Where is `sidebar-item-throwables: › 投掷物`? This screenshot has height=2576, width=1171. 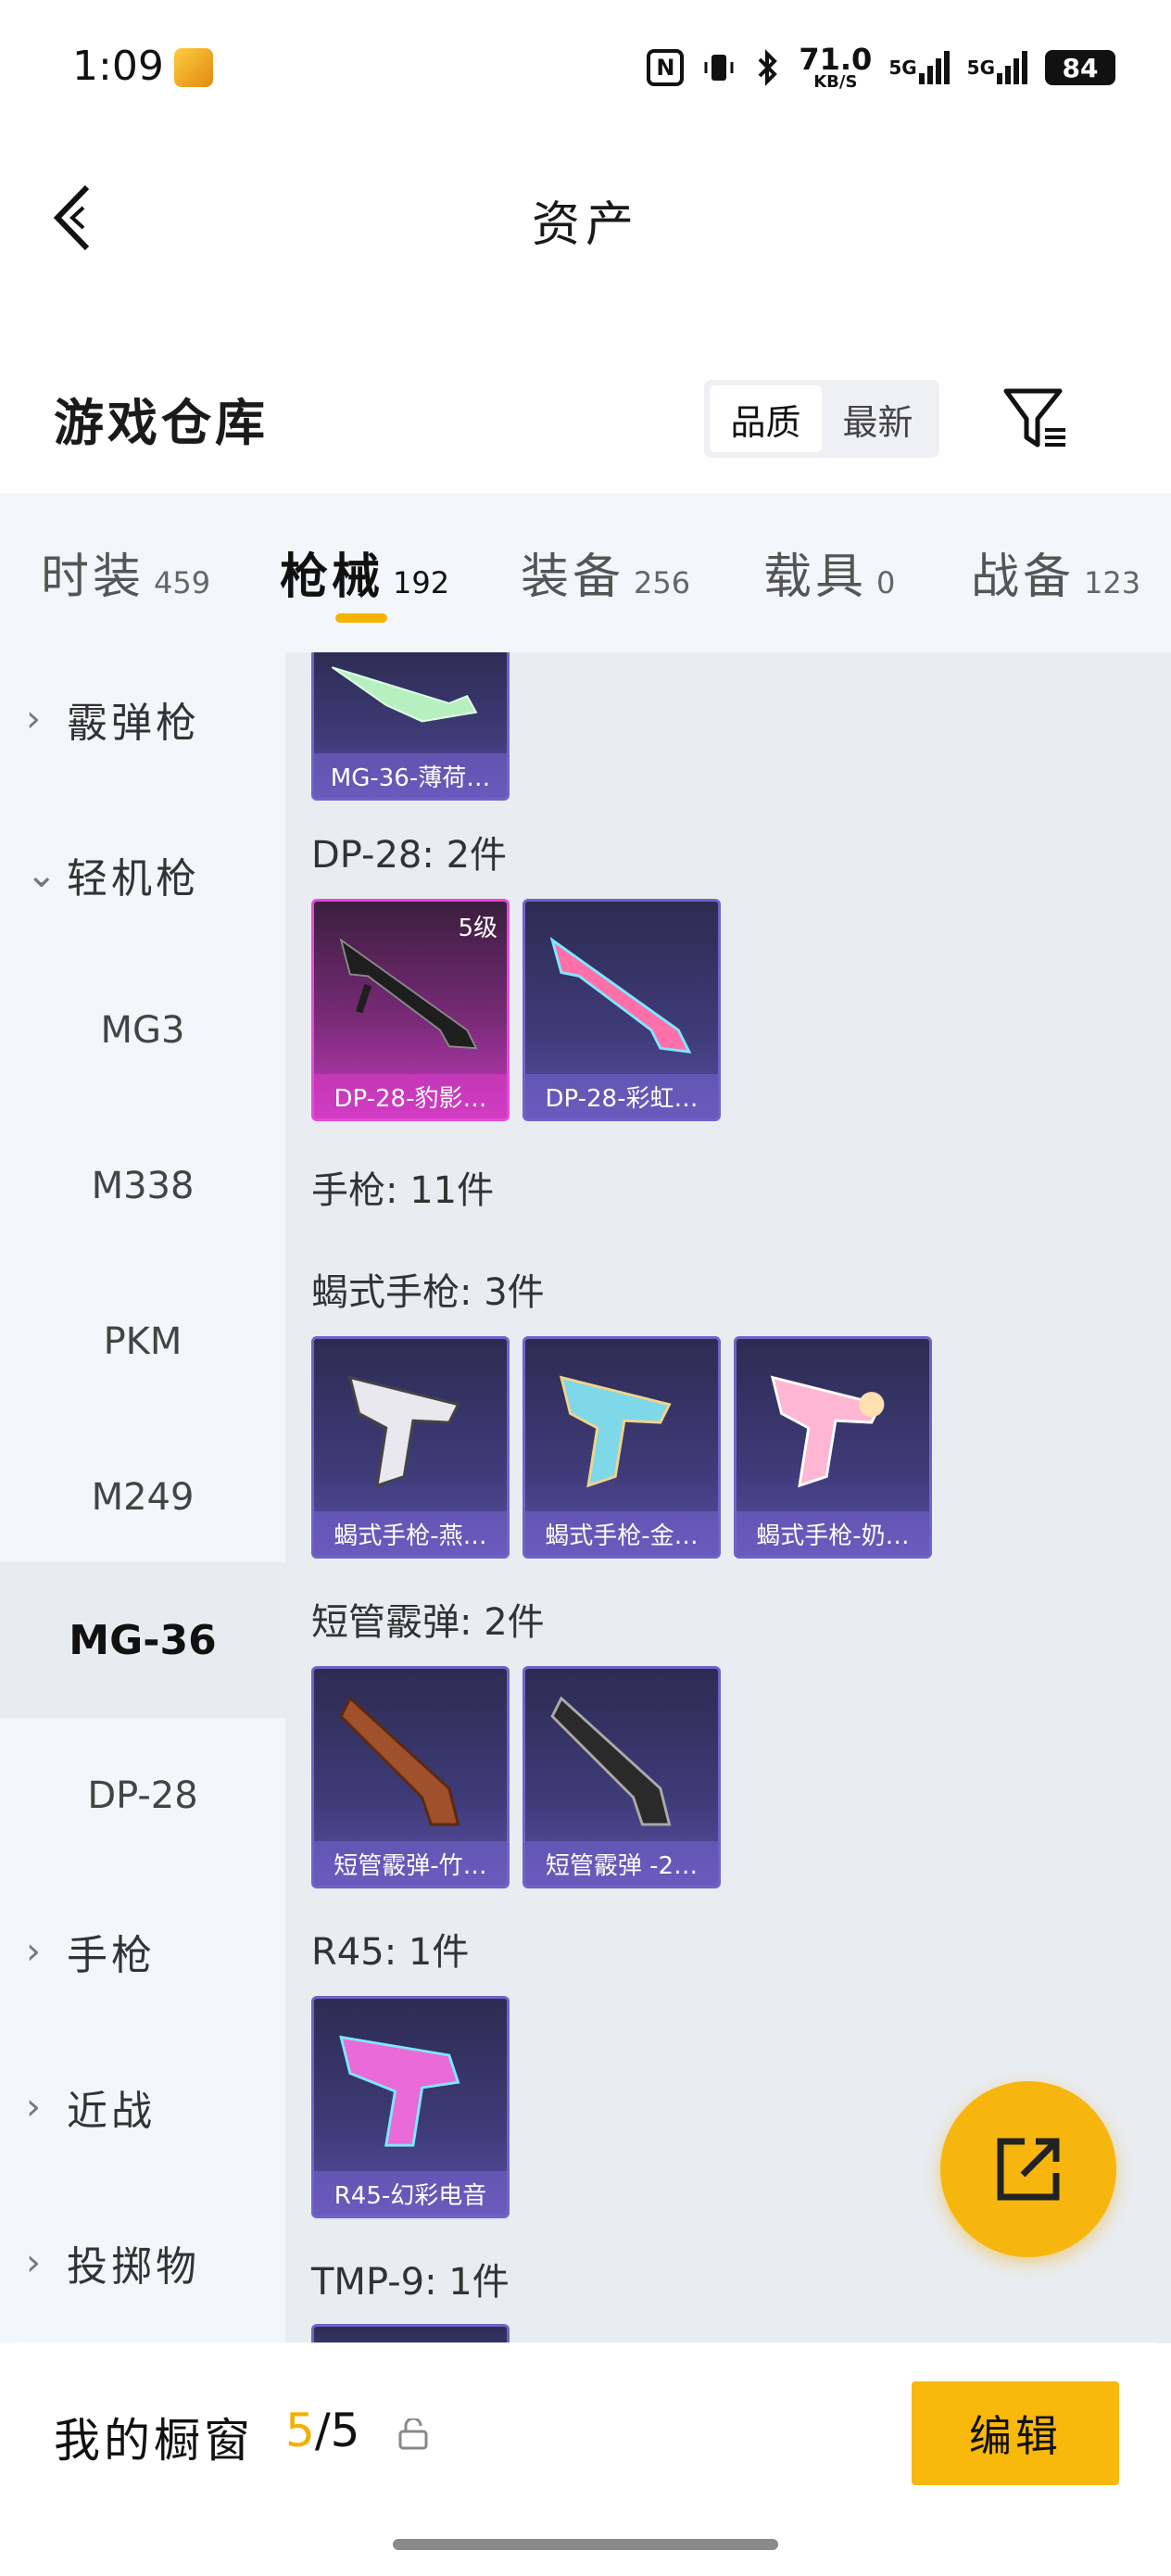
sidebar-item-throwables: › 投掷物 is located at coordinates (142, 2263).